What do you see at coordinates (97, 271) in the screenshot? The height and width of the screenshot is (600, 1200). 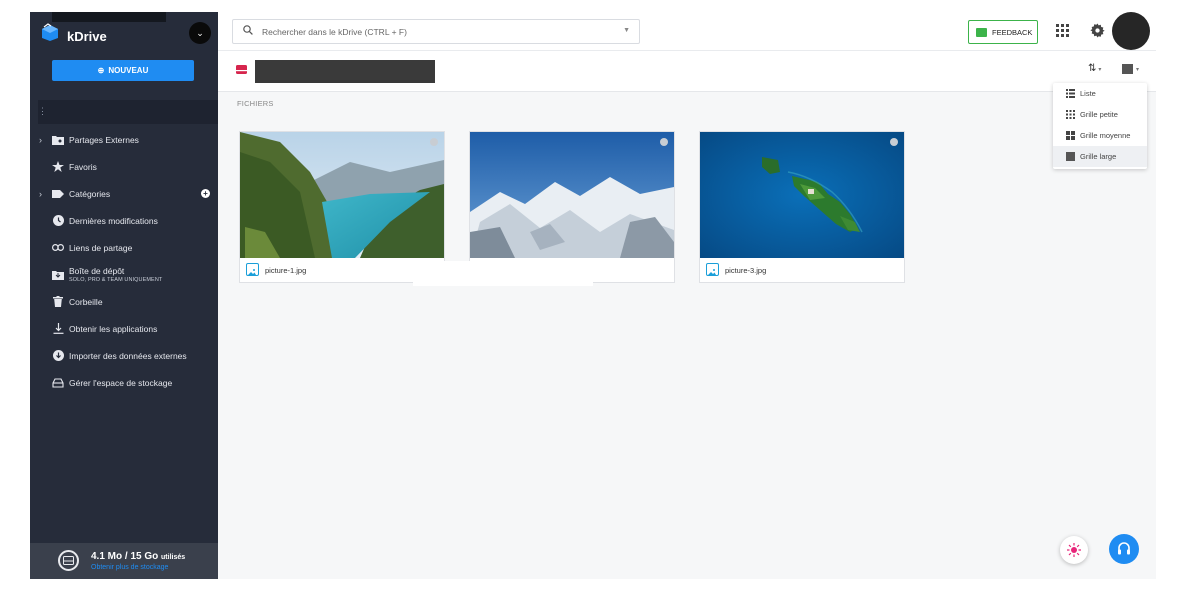 I see `sidebar-item-title: Boîte de dépôt` at bounding box center [97, 271].